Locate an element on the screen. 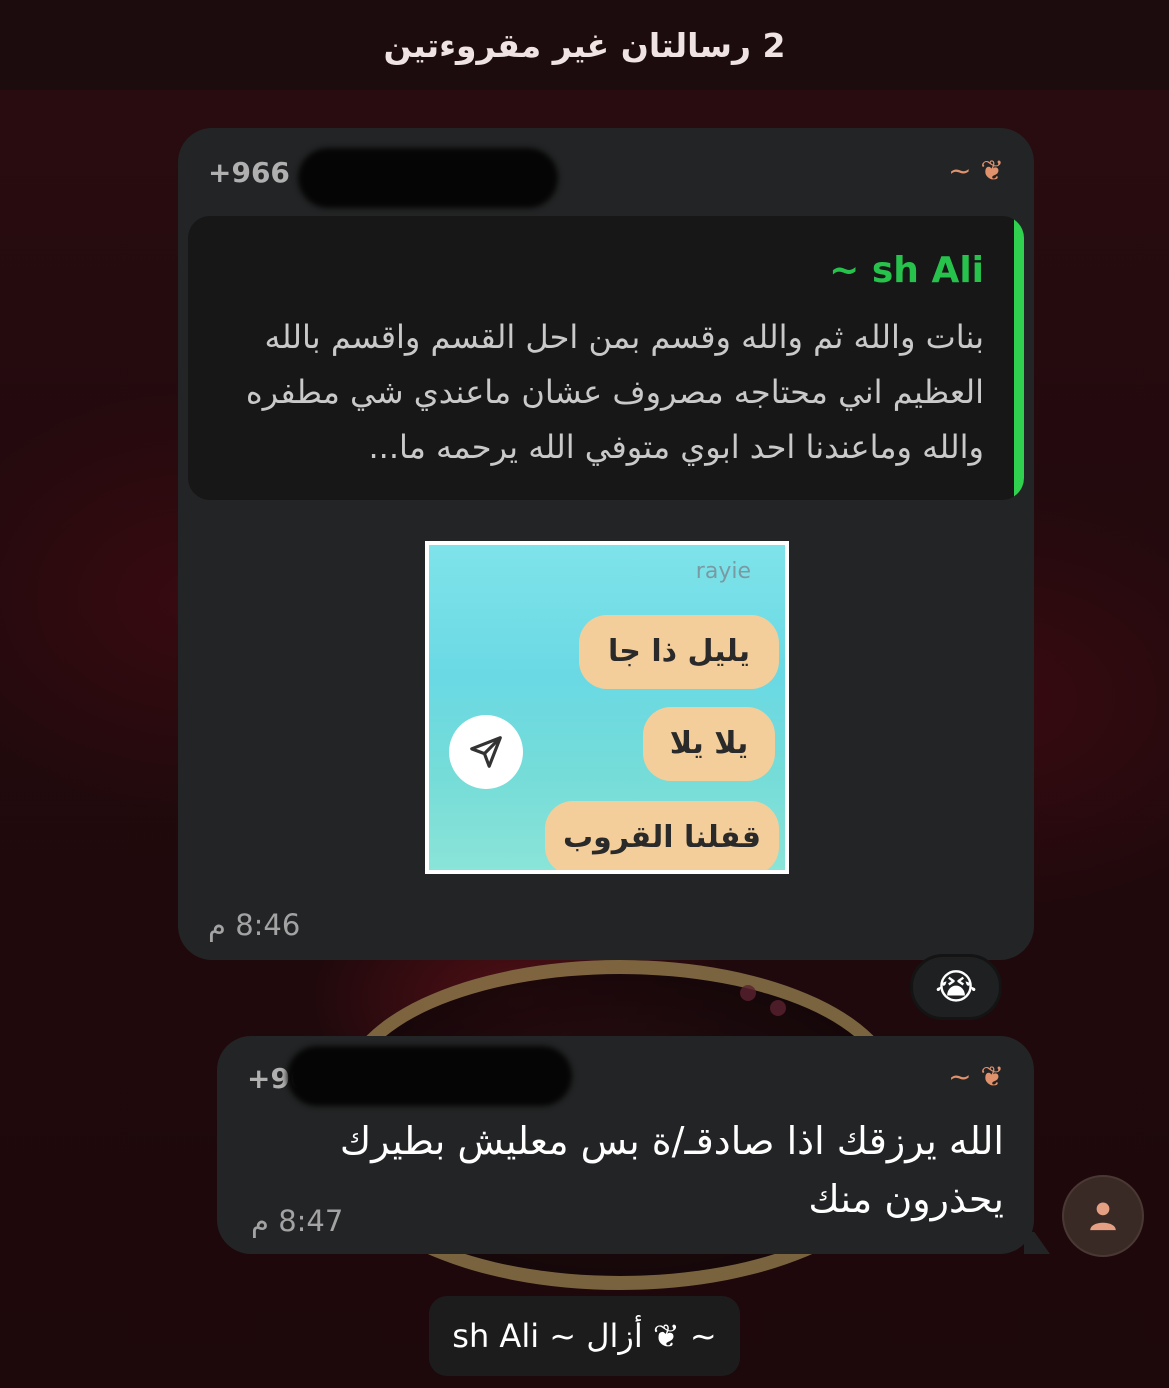  image-chat-pill: يلا يلا is located at coordinates (709, 744).